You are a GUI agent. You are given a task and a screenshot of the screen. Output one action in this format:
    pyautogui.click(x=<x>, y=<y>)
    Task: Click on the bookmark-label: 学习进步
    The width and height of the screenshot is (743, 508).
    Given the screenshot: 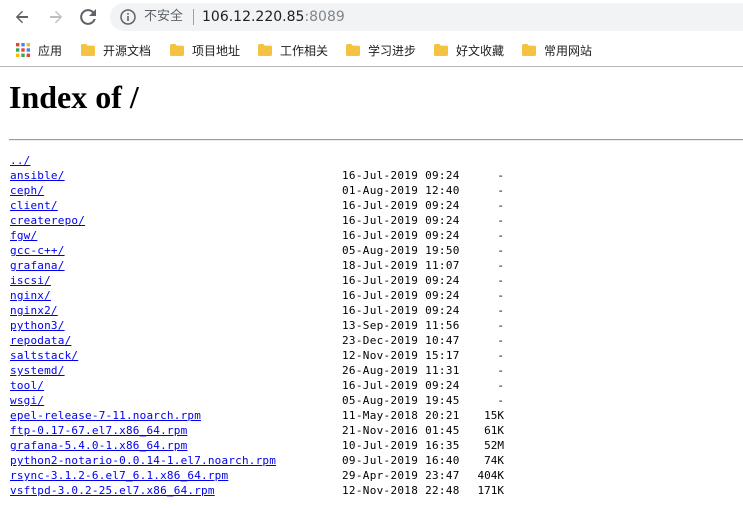 What is the action you would take?
    pyautogui.click(x=392, y=50)
    